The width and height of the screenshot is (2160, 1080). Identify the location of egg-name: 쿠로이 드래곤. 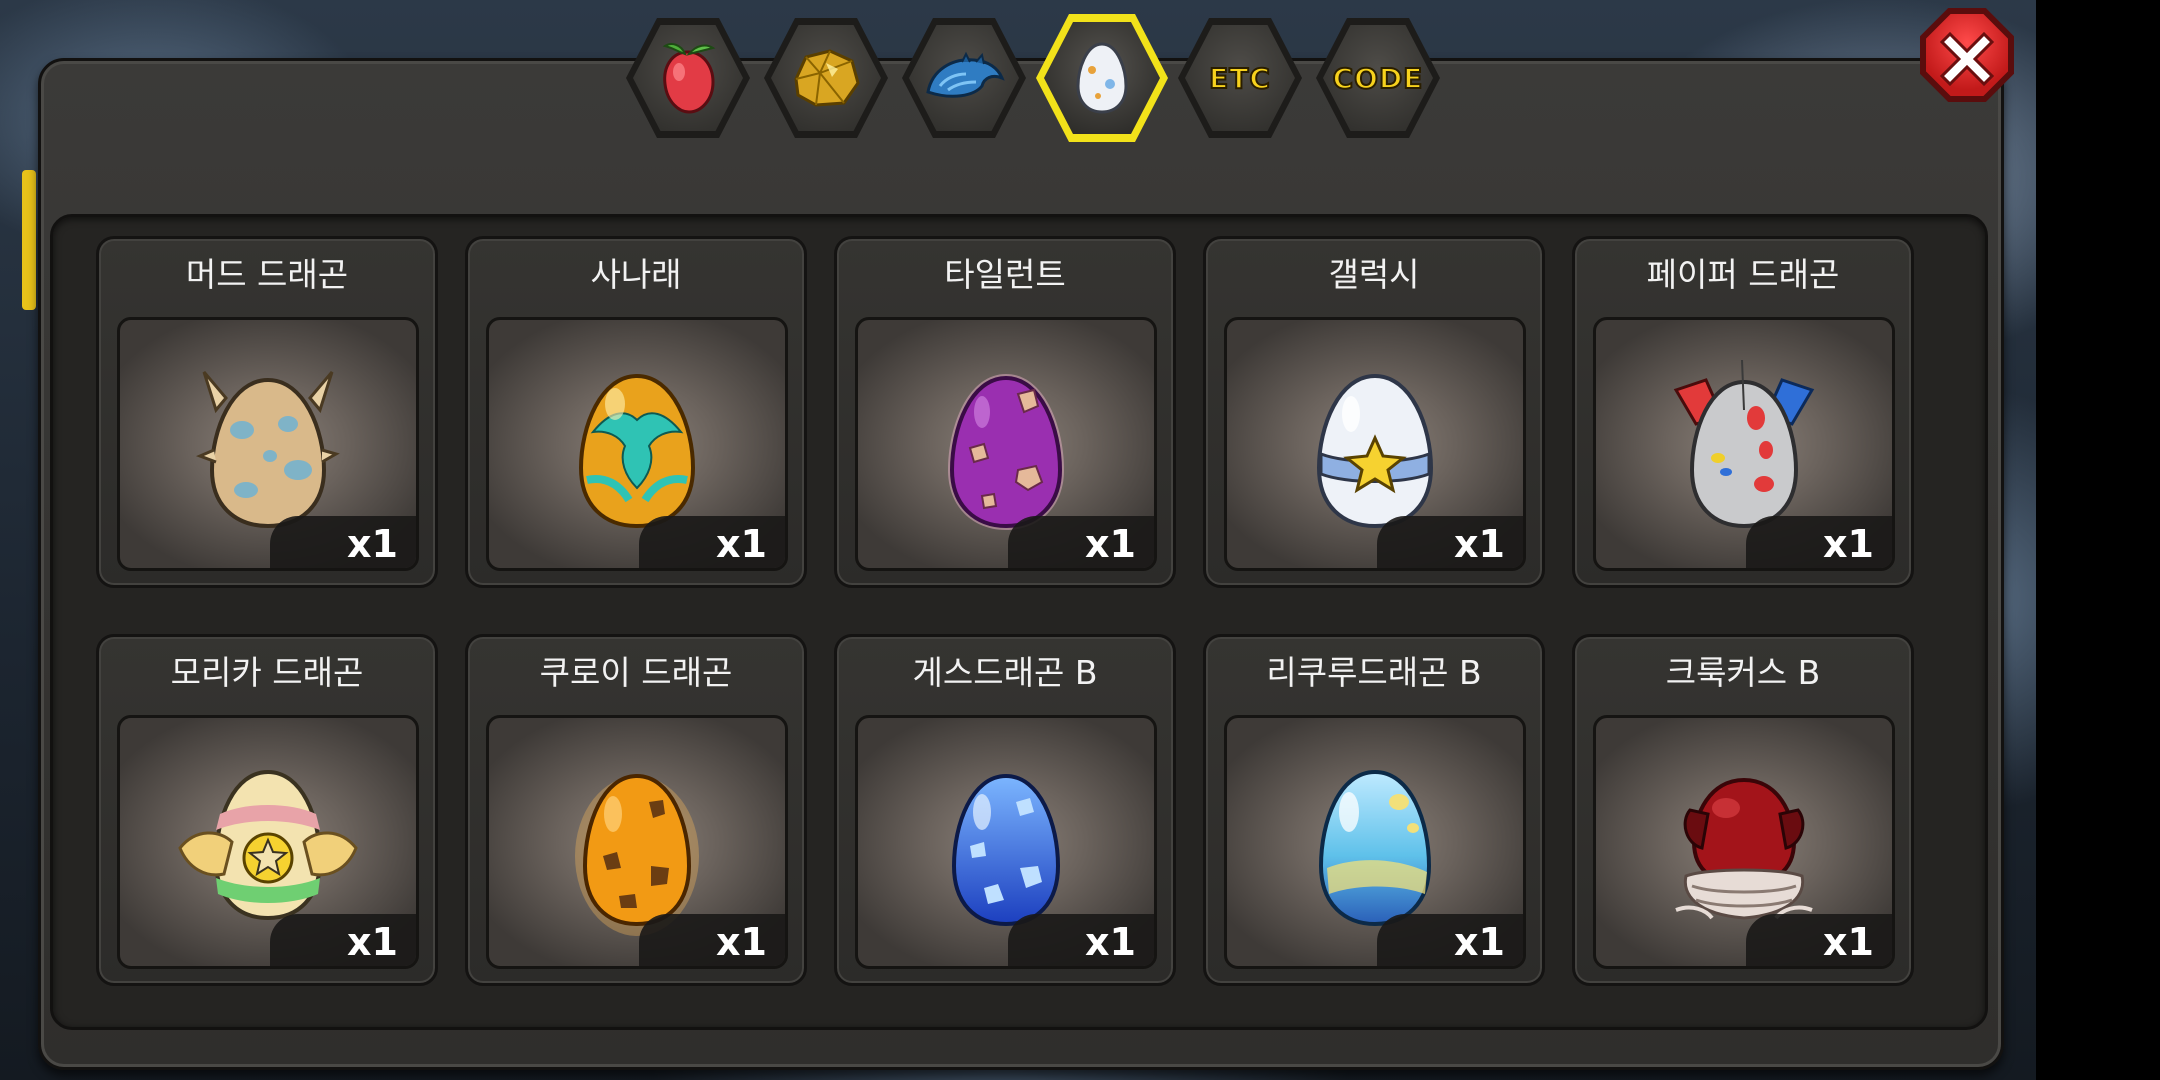
(636, 672).